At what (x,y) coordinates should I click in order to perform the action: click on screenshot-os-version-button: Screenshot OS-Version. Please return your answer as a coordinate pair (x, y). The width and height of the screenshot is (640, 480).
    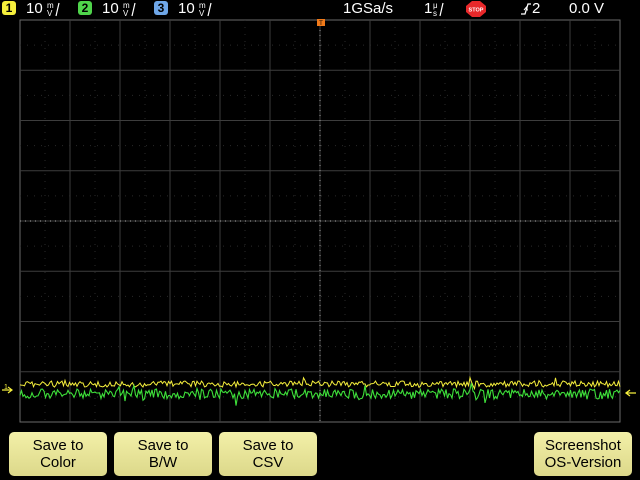
    Looking at the image, I should click on (583, 454).